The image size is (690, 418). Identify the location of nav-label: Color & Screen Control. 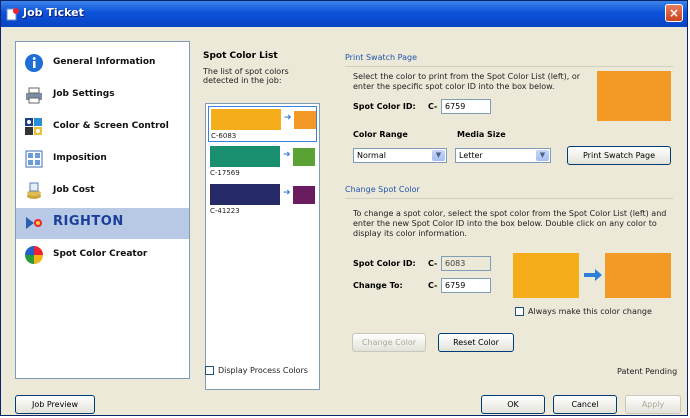
(111, 126).